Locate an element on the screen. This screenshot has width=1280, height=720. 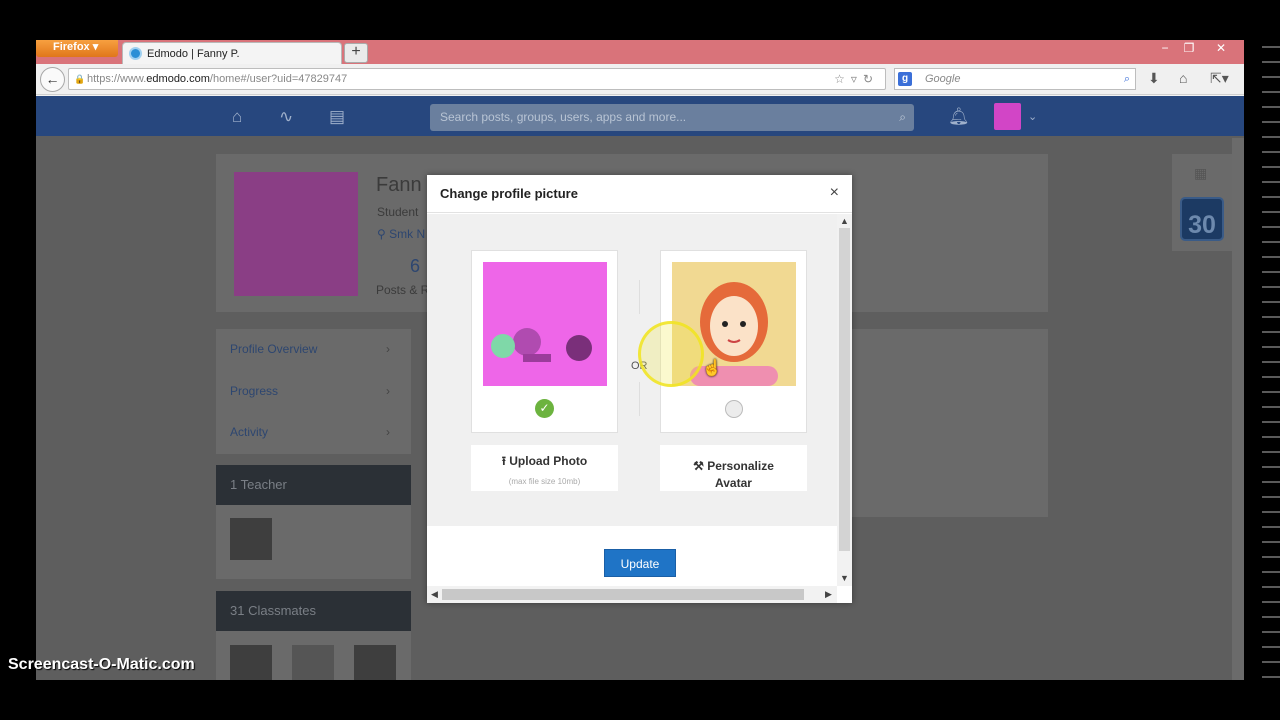
scroll-right-icon: ▶ is located at coordinates (828, 594).